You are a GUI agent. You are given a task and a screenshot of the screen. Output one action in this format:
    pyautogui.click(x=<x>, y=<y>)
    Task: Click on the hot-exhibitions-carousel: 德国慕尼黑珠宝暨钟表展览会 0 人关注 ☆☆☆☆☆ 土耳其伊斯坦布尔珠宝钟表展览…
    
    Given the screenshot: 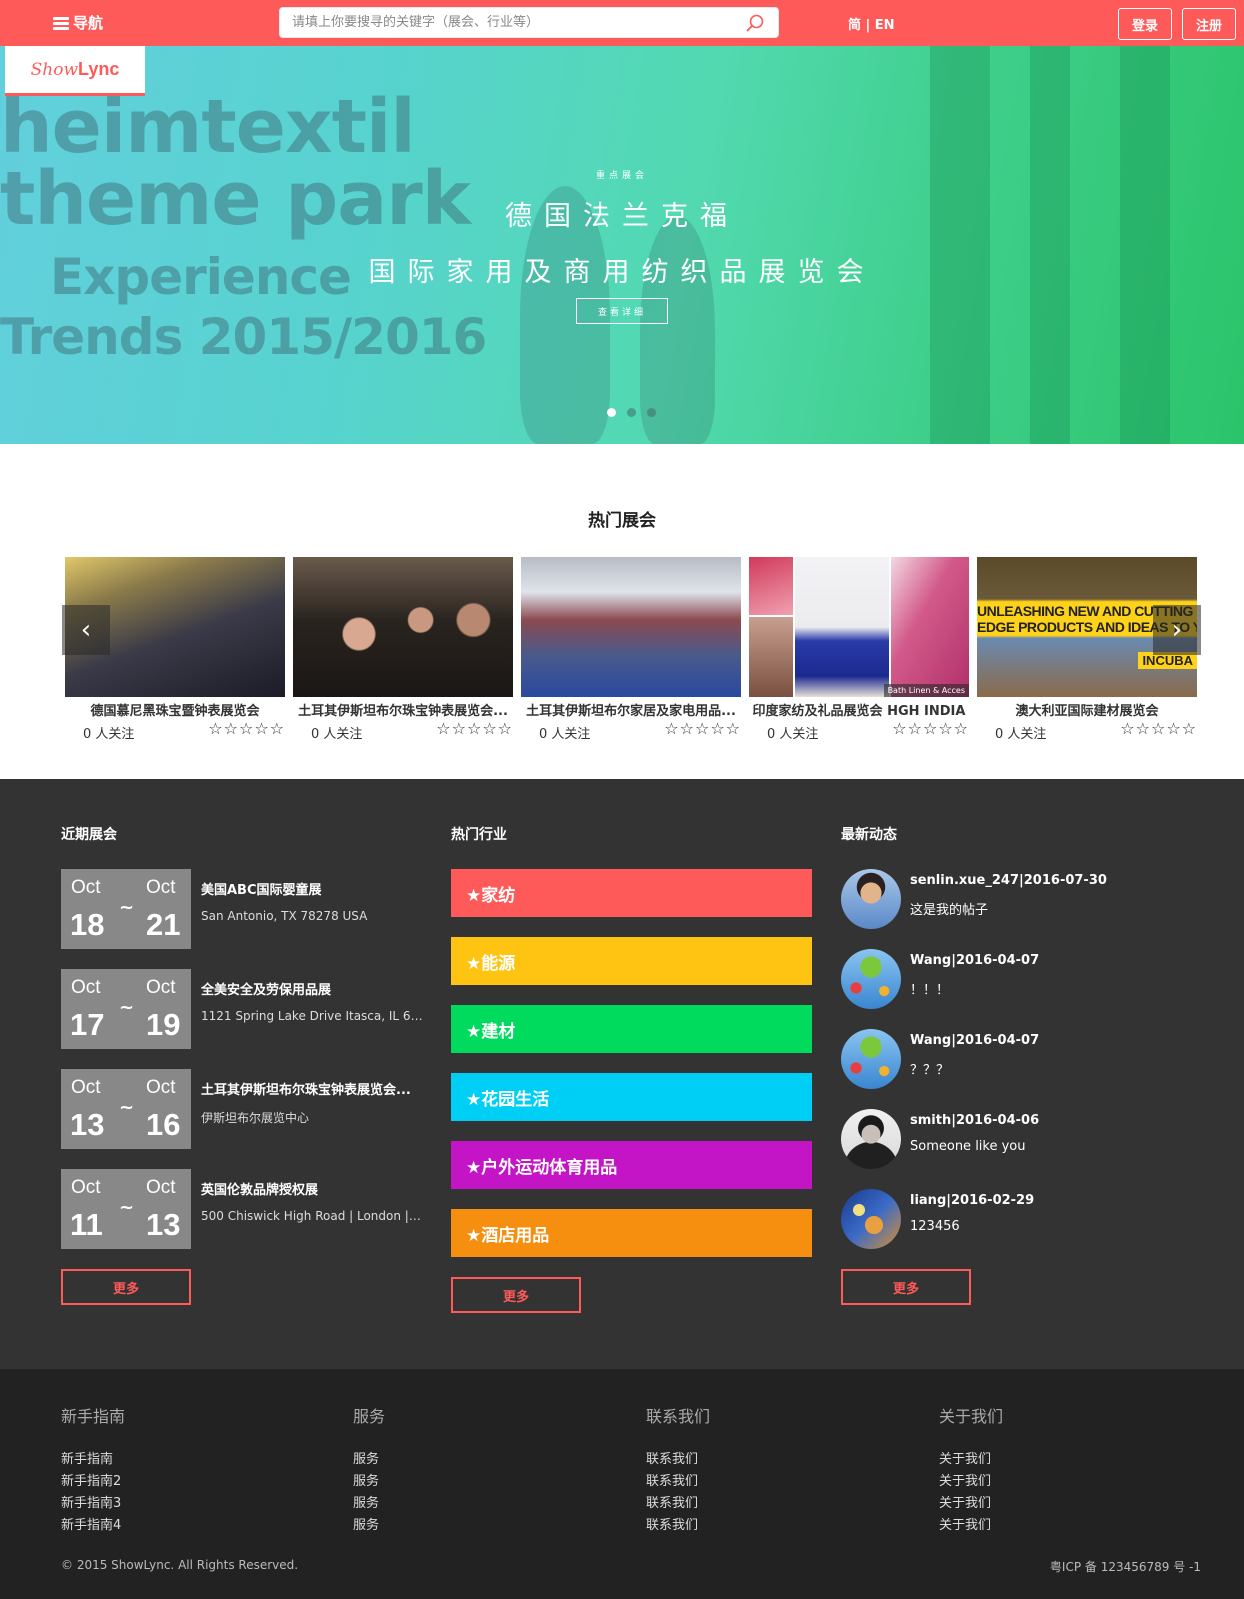 What is the action you would take?
    pyautogui.click(x=632, y=649)
    